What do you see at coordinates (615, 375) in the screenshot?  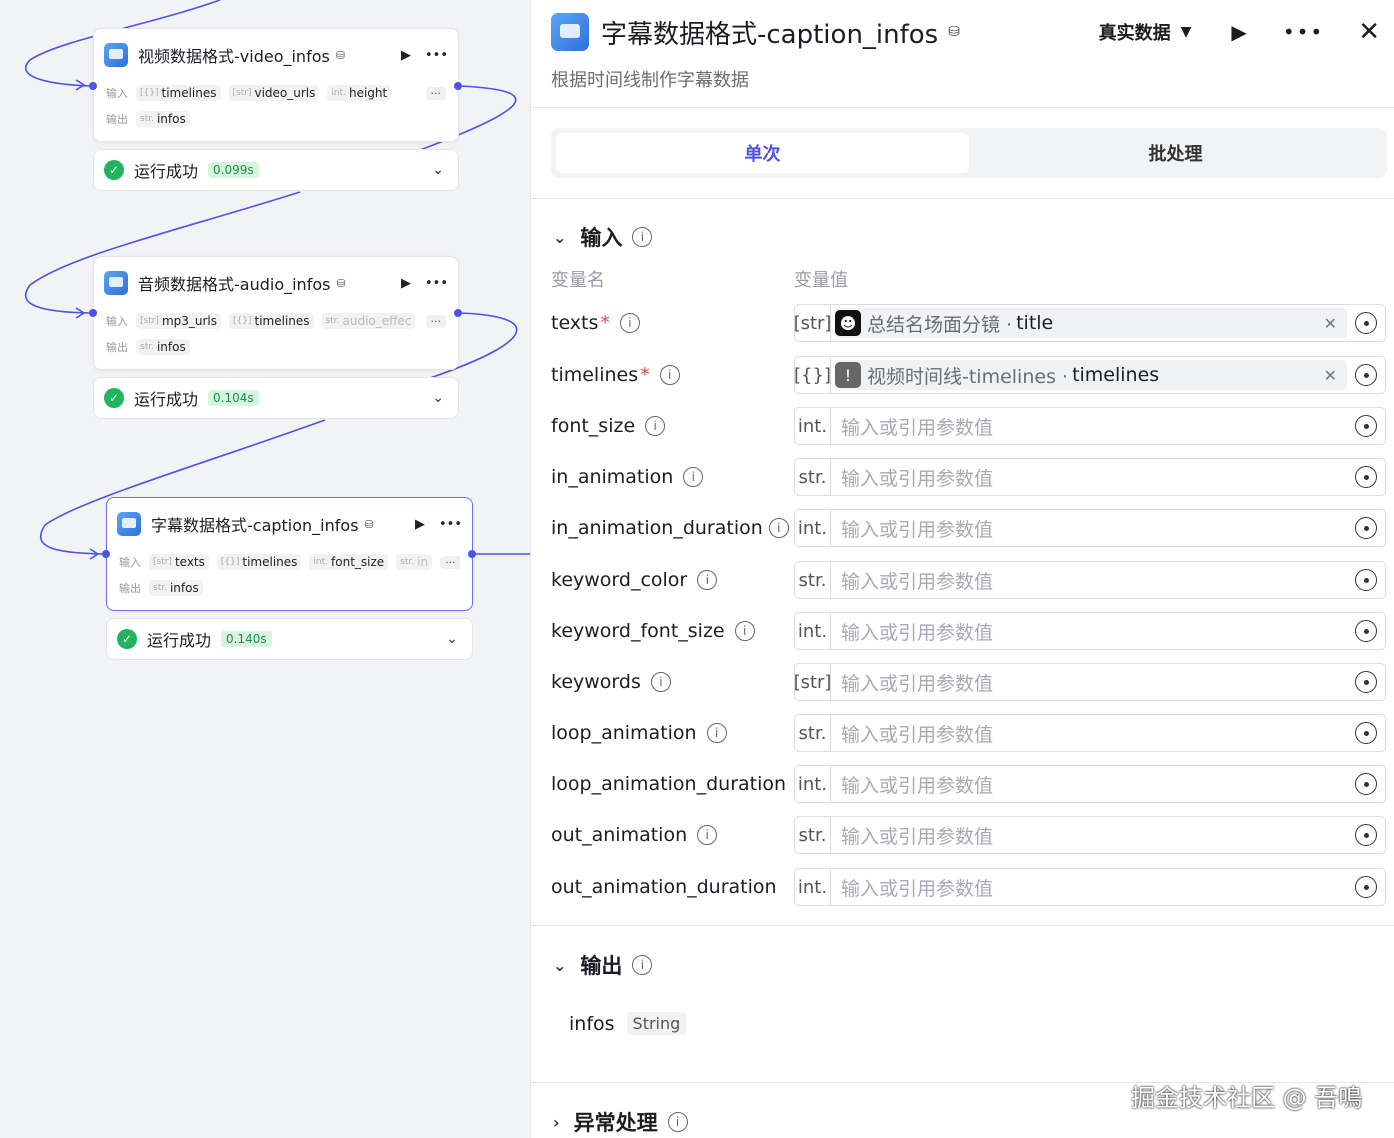 I see `var-label-timelines: timelines * i` at bounding box center [615, 375].